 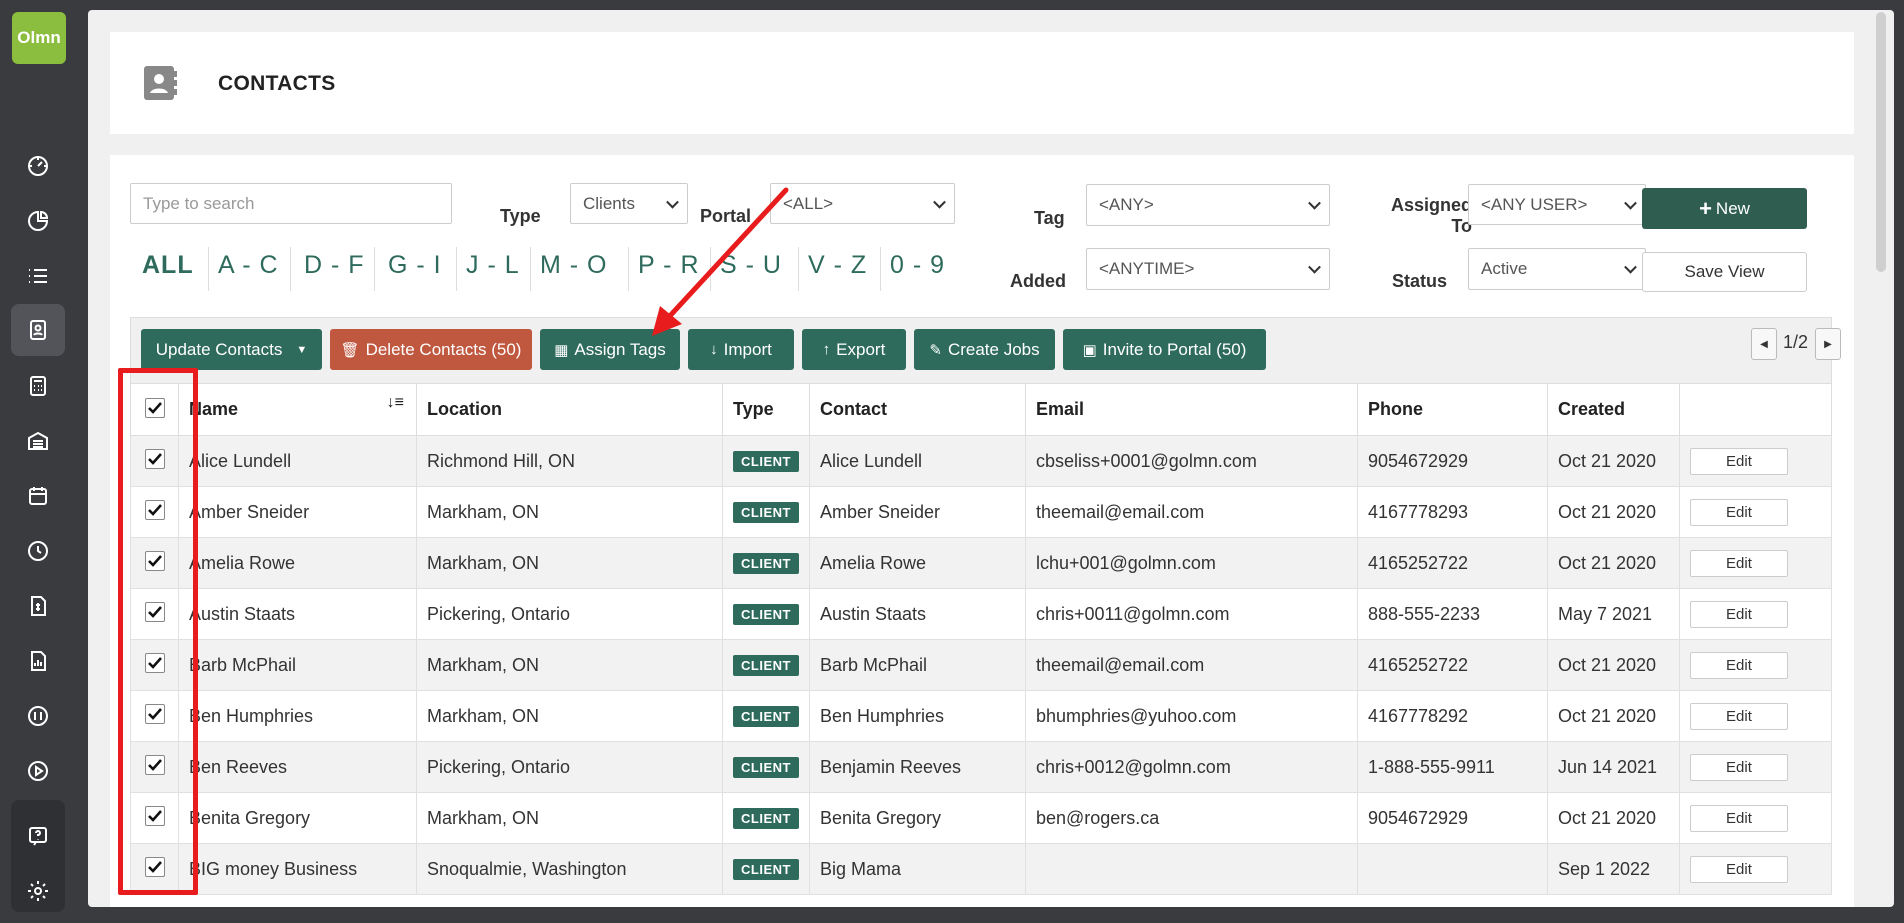 What do you see at coordinates (38, 891) in the screenshot?
I see `gear-icon` at bounding box center [38, 891].